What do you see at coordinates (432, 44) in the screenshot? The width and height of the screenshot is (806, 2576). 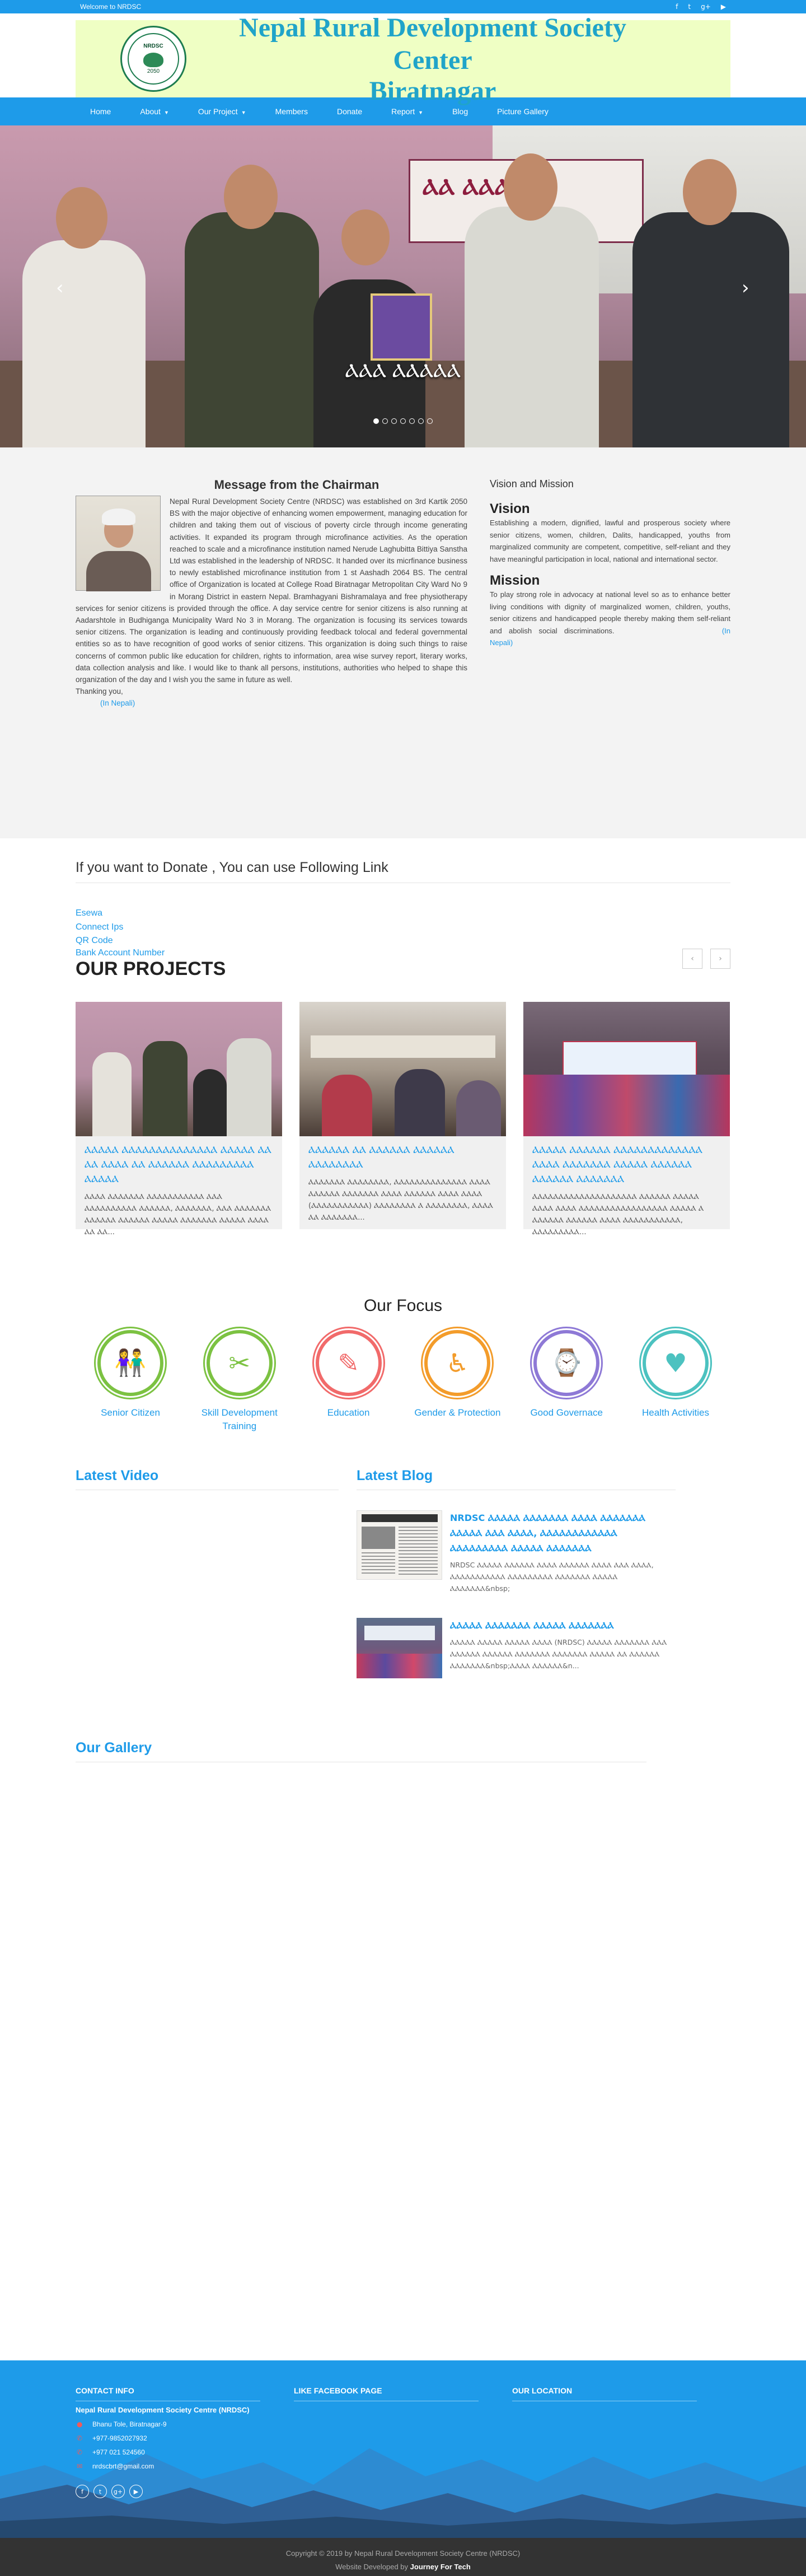 I see `site-title-line1: Nepal Rural Development Society Center` at bounding box center [432, 44].